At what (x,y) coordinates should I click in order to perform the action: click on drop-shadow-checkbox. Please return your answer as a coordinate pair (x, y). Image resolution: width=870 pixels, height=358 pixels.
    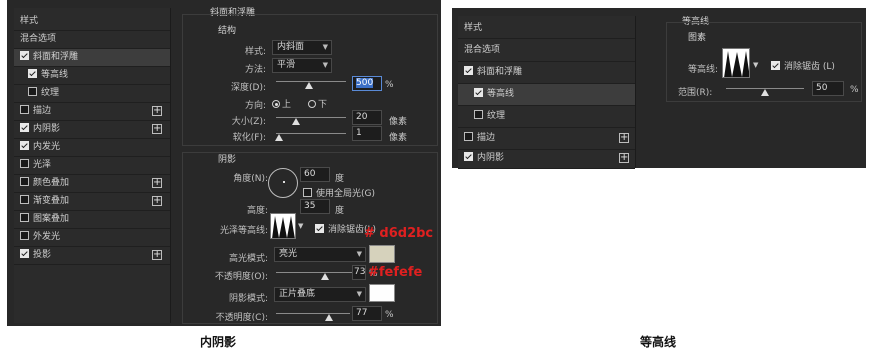
    Looking at the image, I should click on (24, 253).